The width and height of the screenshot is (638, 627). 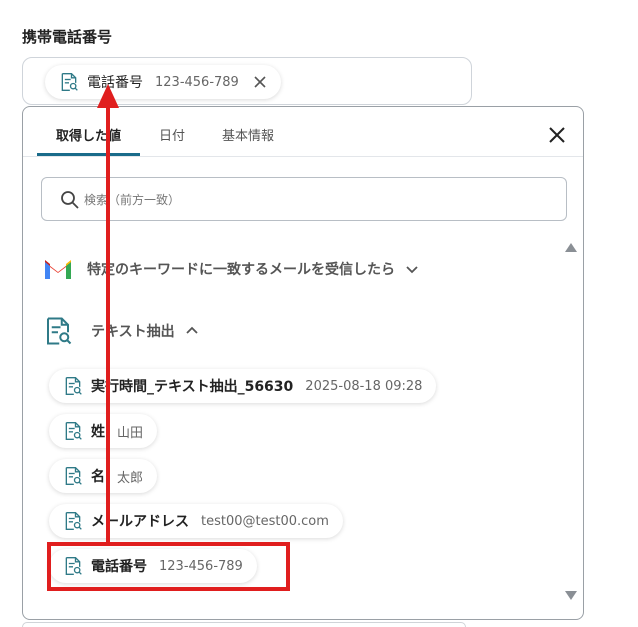 I want to click on next-field-edge, so click(x=244, y=624).